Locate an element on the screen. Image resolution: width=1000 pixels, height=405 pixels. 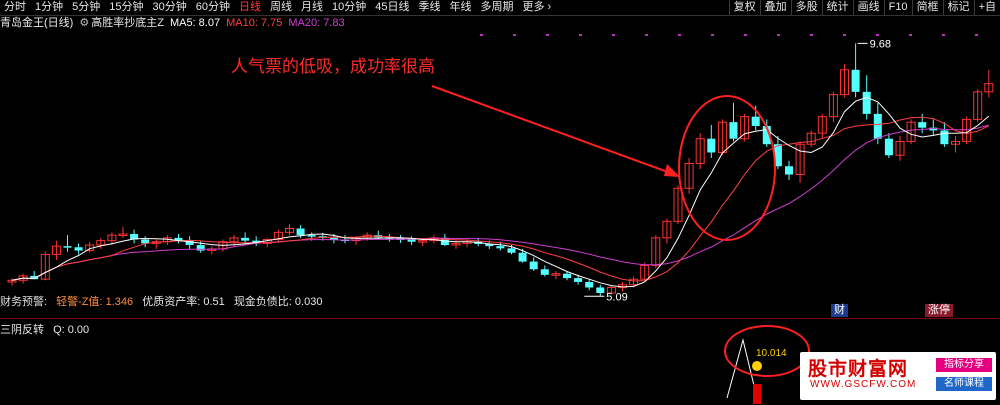
period-tab-3: 15分钟 is located at coordinates (126, 7).